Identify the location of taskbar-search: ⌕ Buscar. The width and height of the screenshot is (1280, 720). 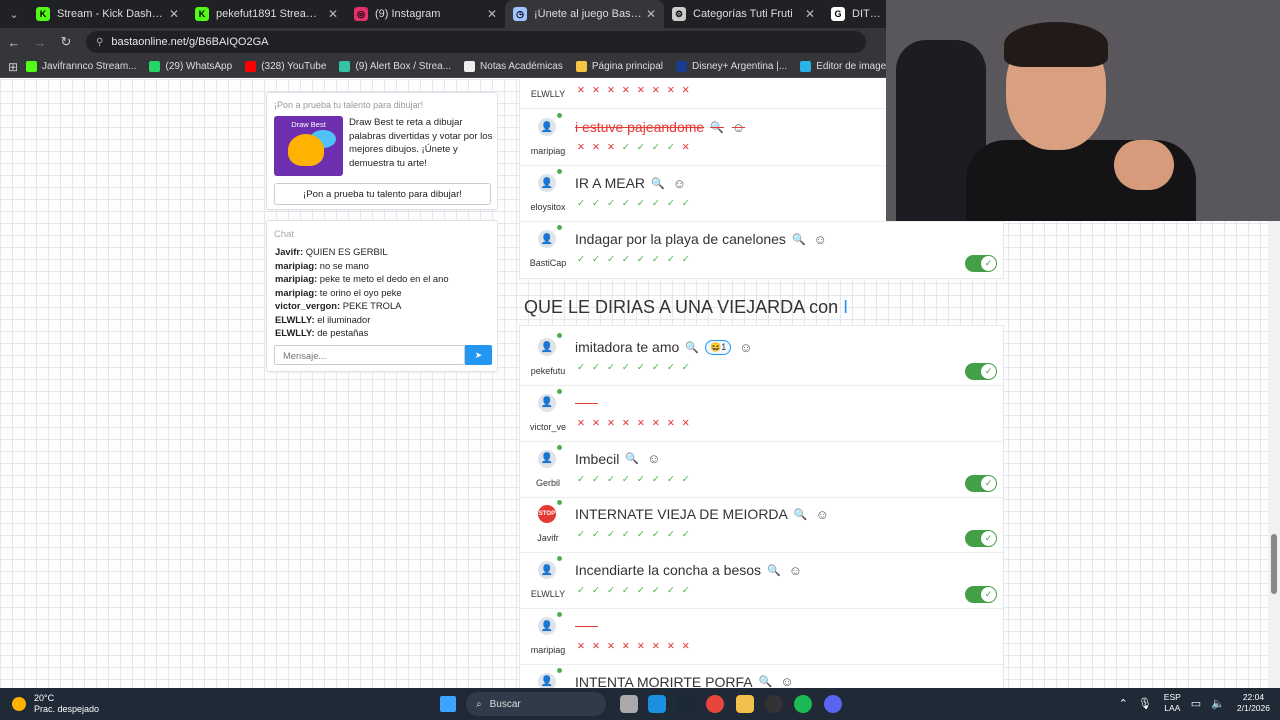
(536, 704).